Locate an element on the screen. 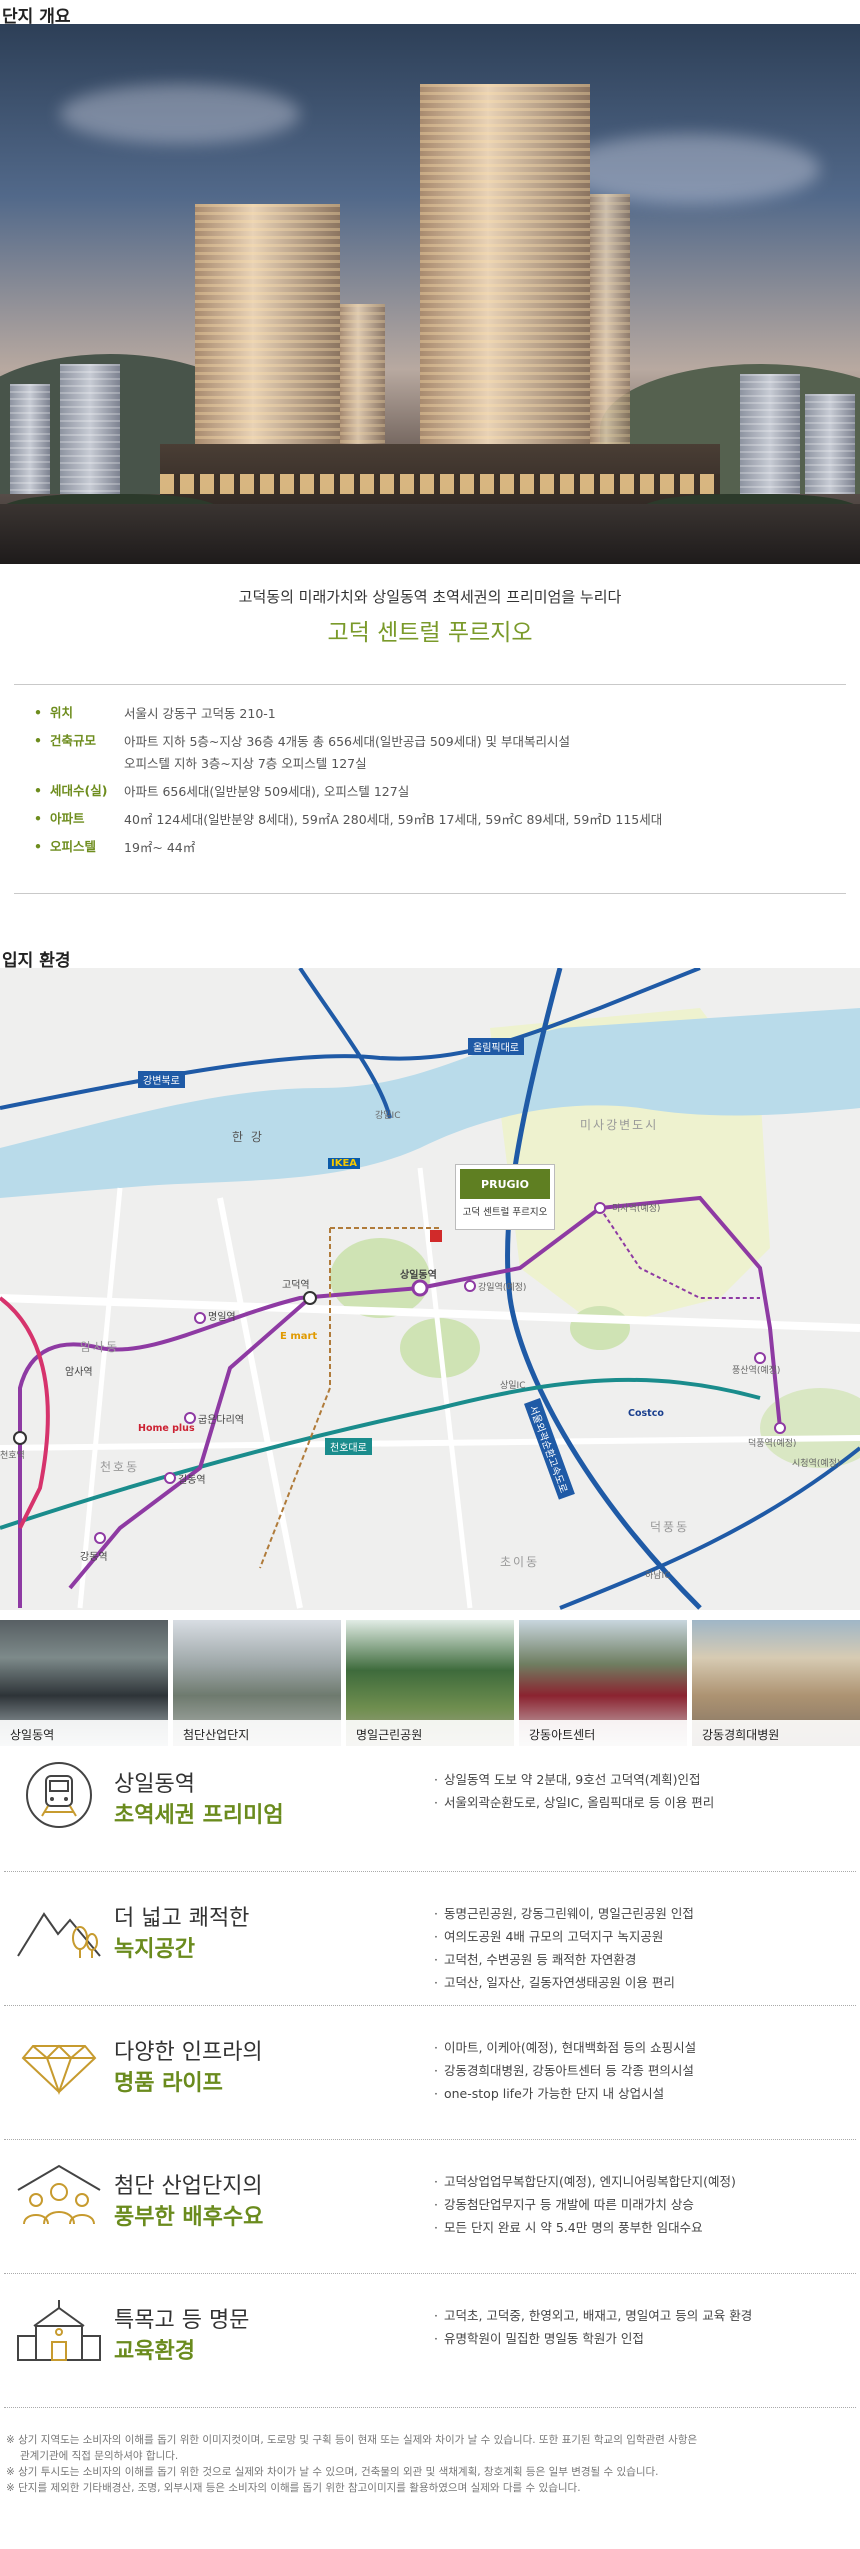 Image resolution: width=860 pixels, height=2549 pixels. station-label: 상일동역 is located at coordinates (418, 1275).